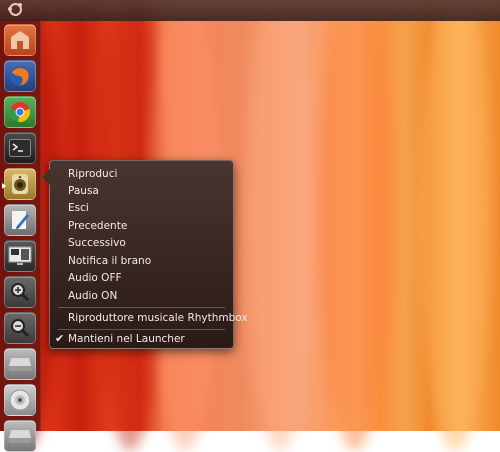  I want to click on ubuntu-logo-icon, so click(15, 9).